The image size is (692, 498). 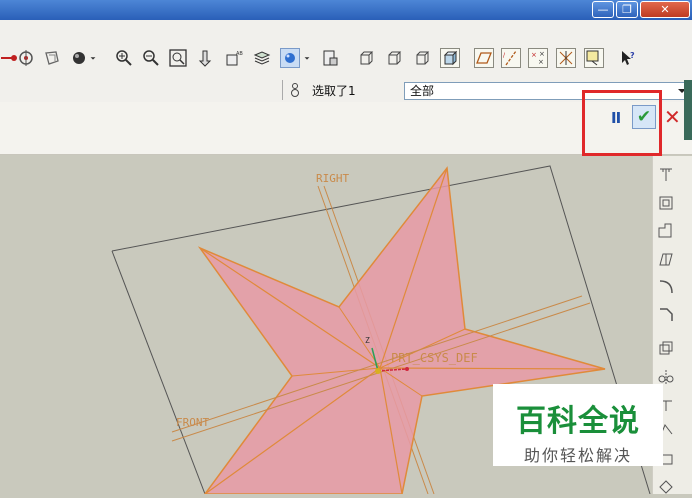 What do you see at coordinates (672, 117) in the screenshot?
I see `cancel-button: ✕` at bounding box center [672, 117].